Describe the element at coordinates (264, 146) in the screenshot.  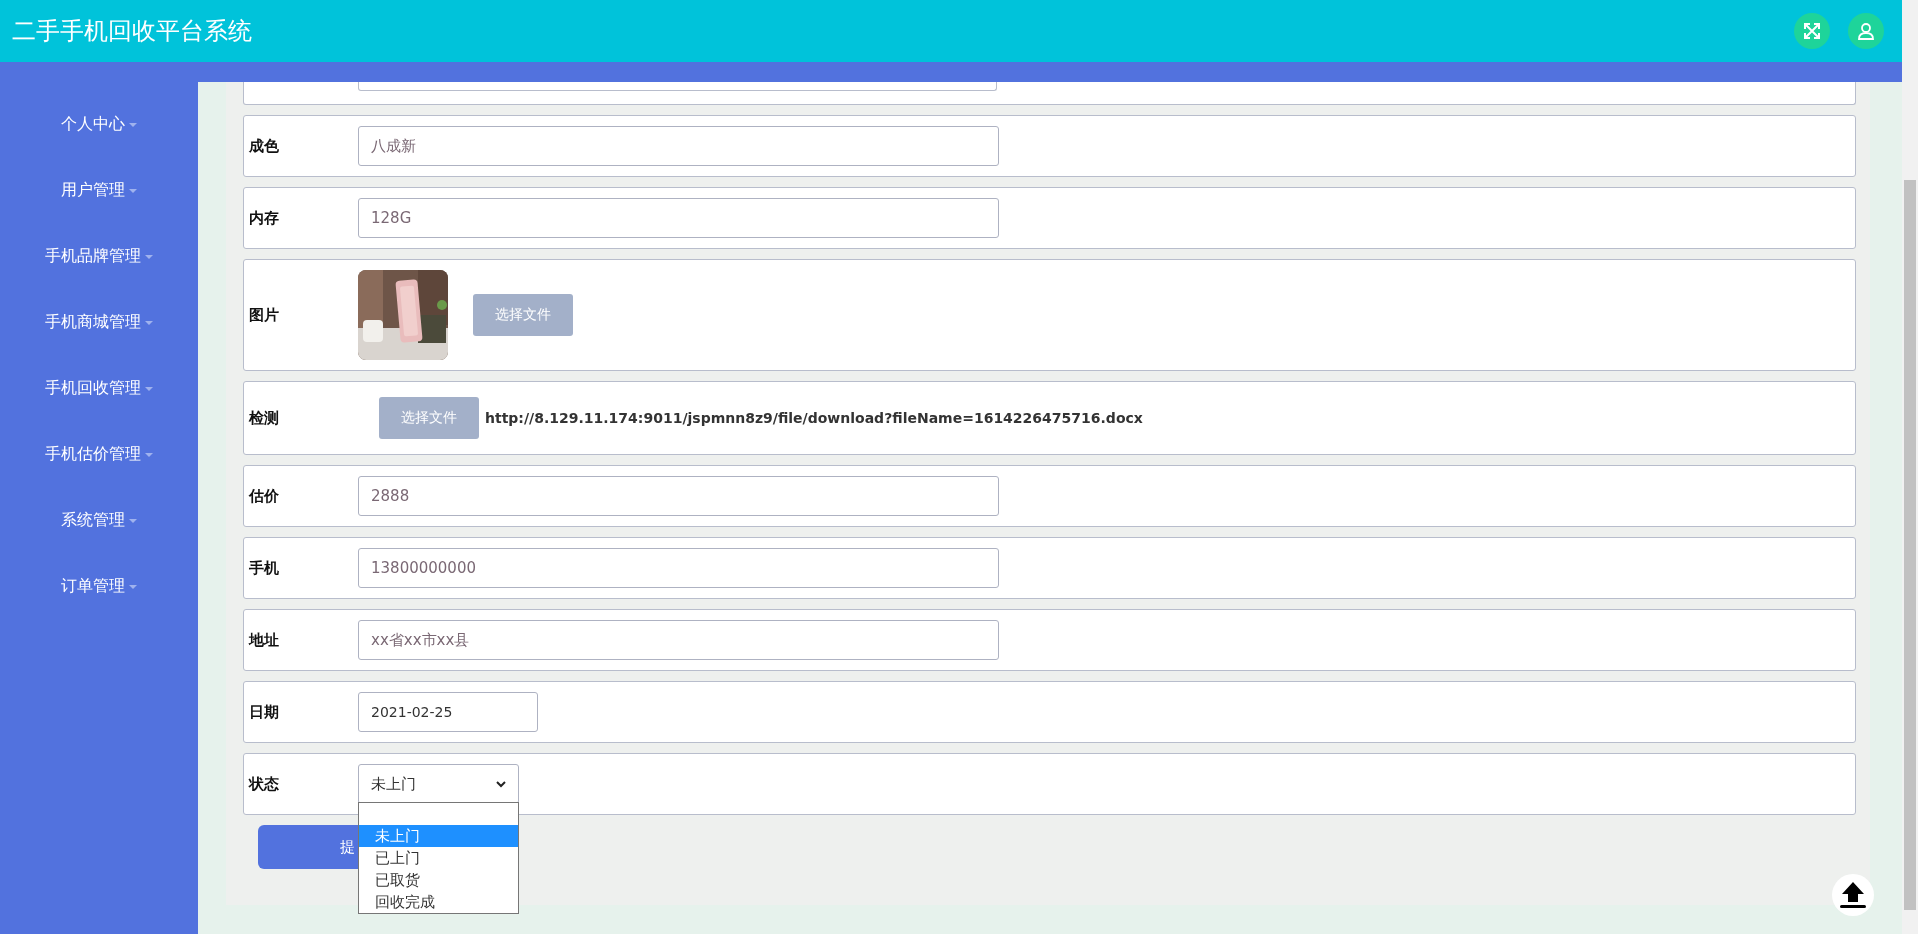
I see `field-label: 成色` at that location.